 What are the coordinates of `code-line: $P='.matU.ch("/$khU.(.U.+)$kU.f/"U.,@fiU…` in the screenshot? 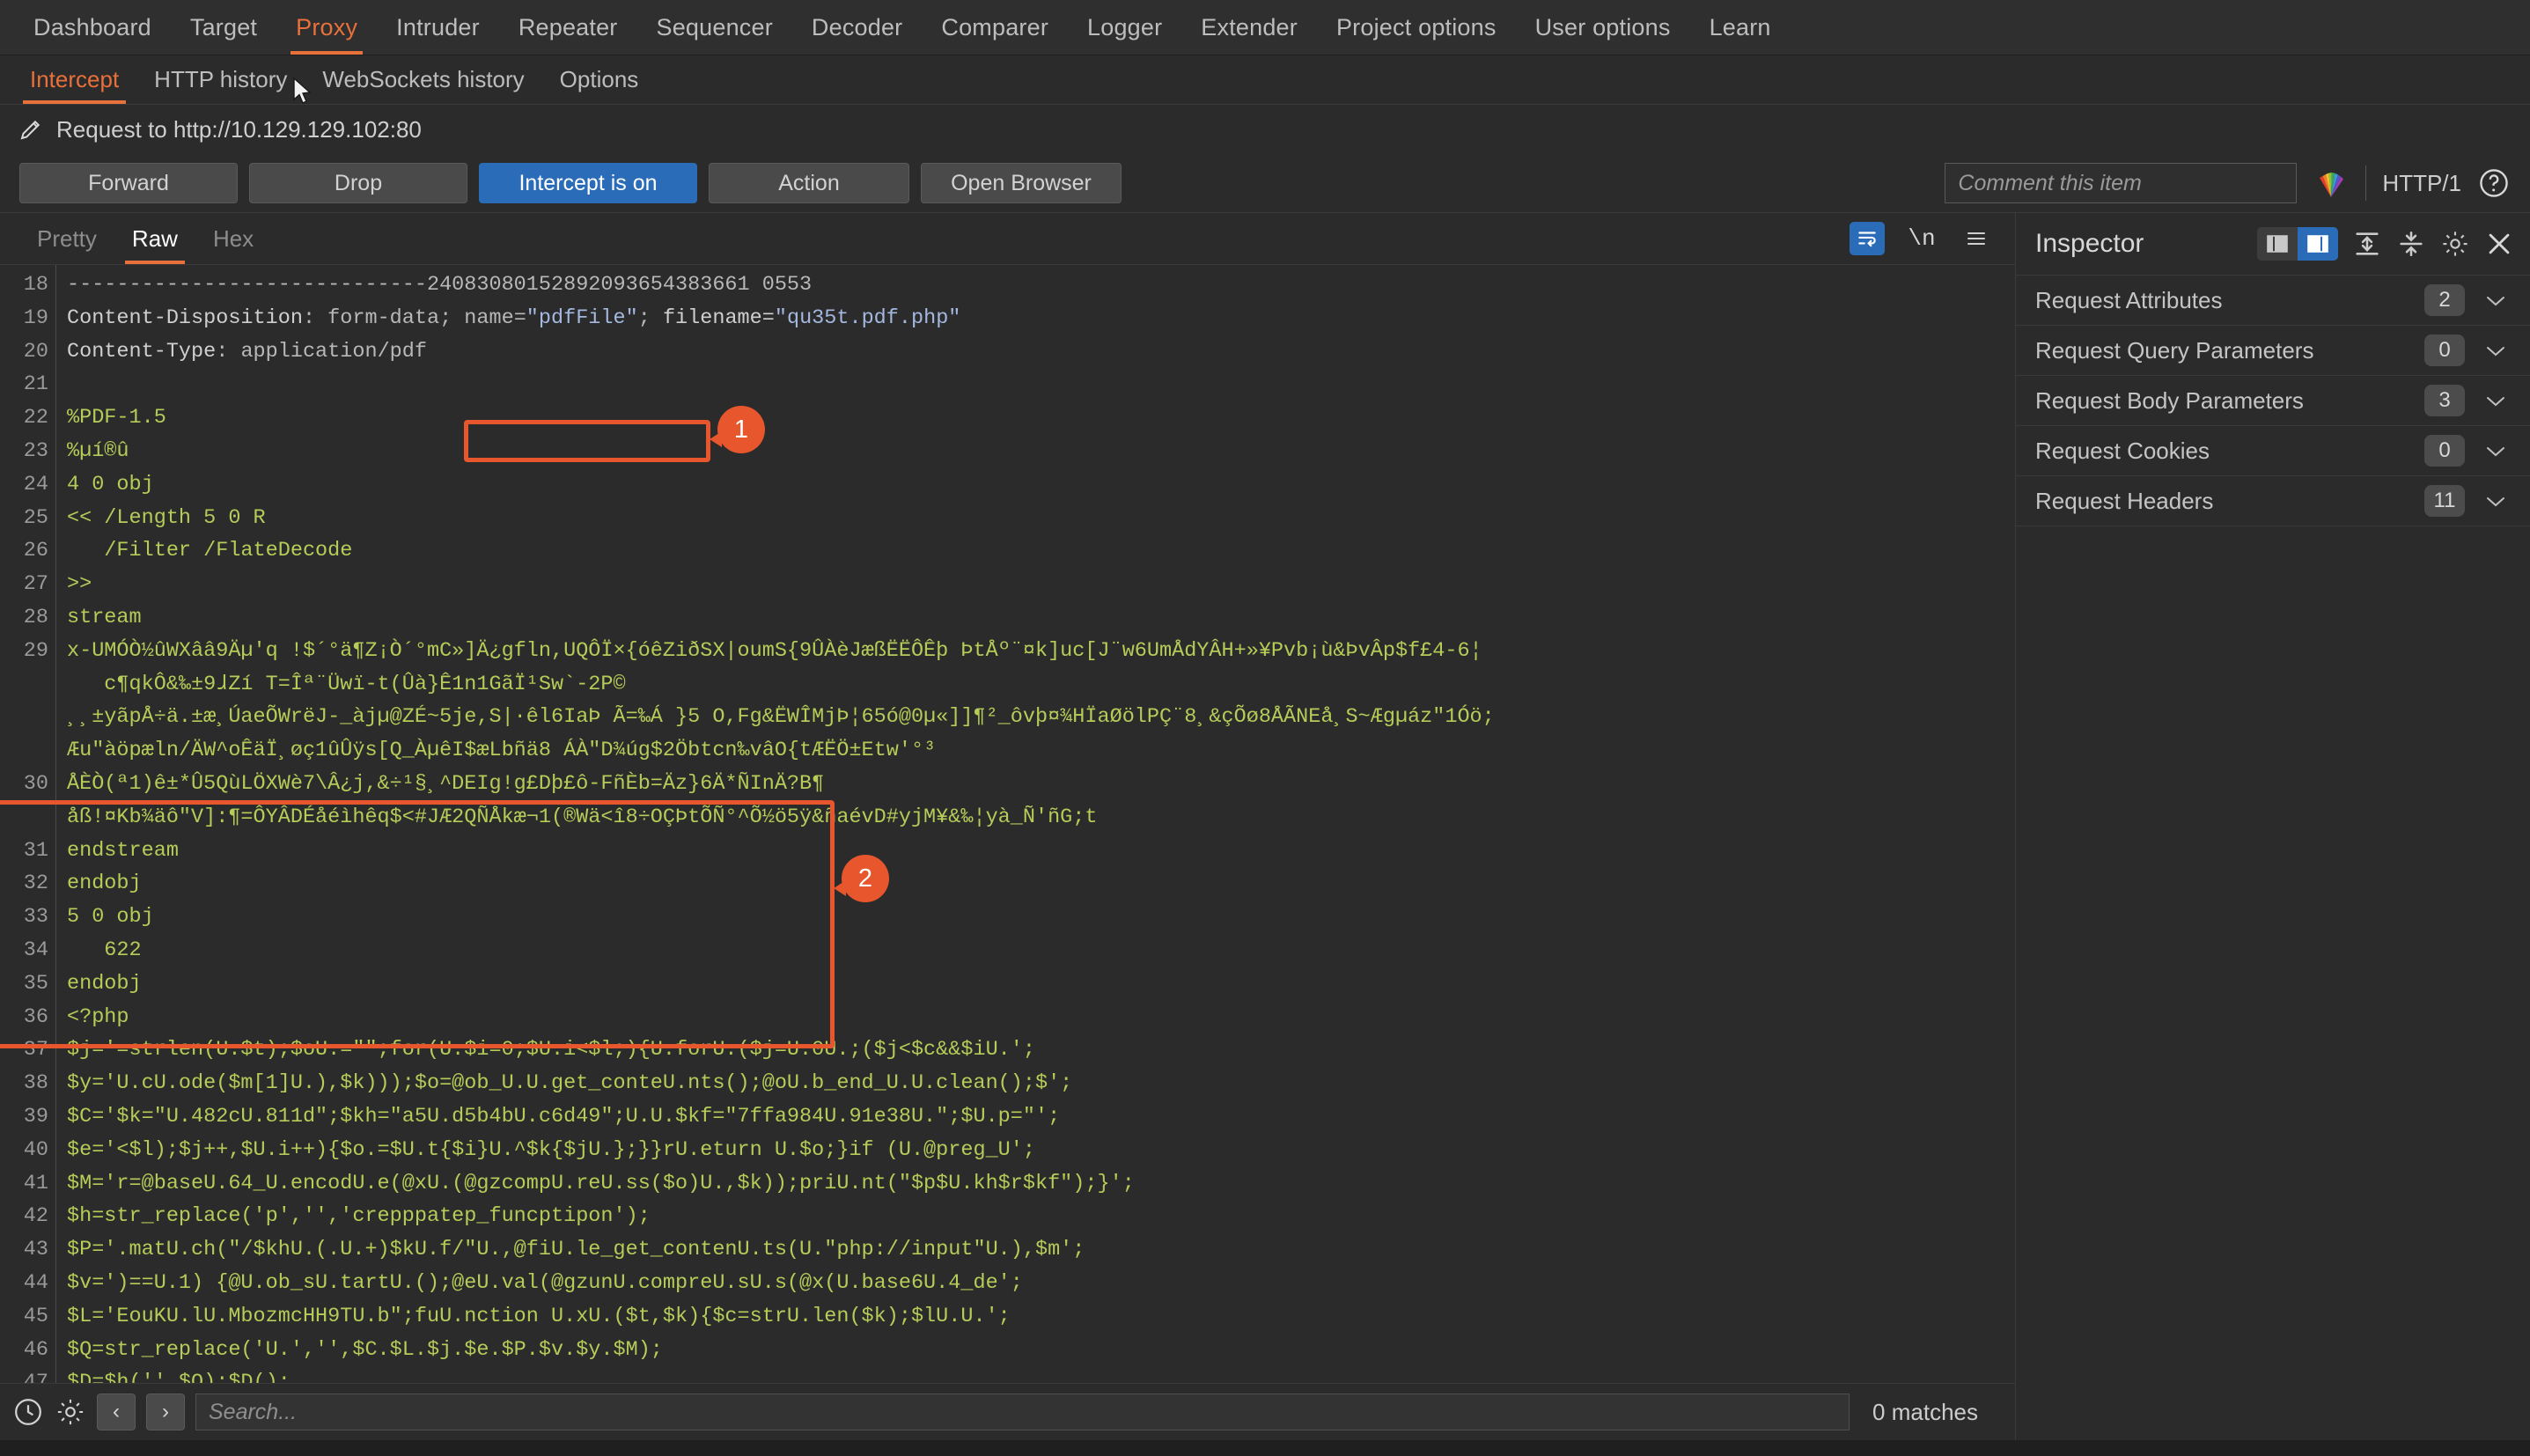 It's located at (1041, 1250).